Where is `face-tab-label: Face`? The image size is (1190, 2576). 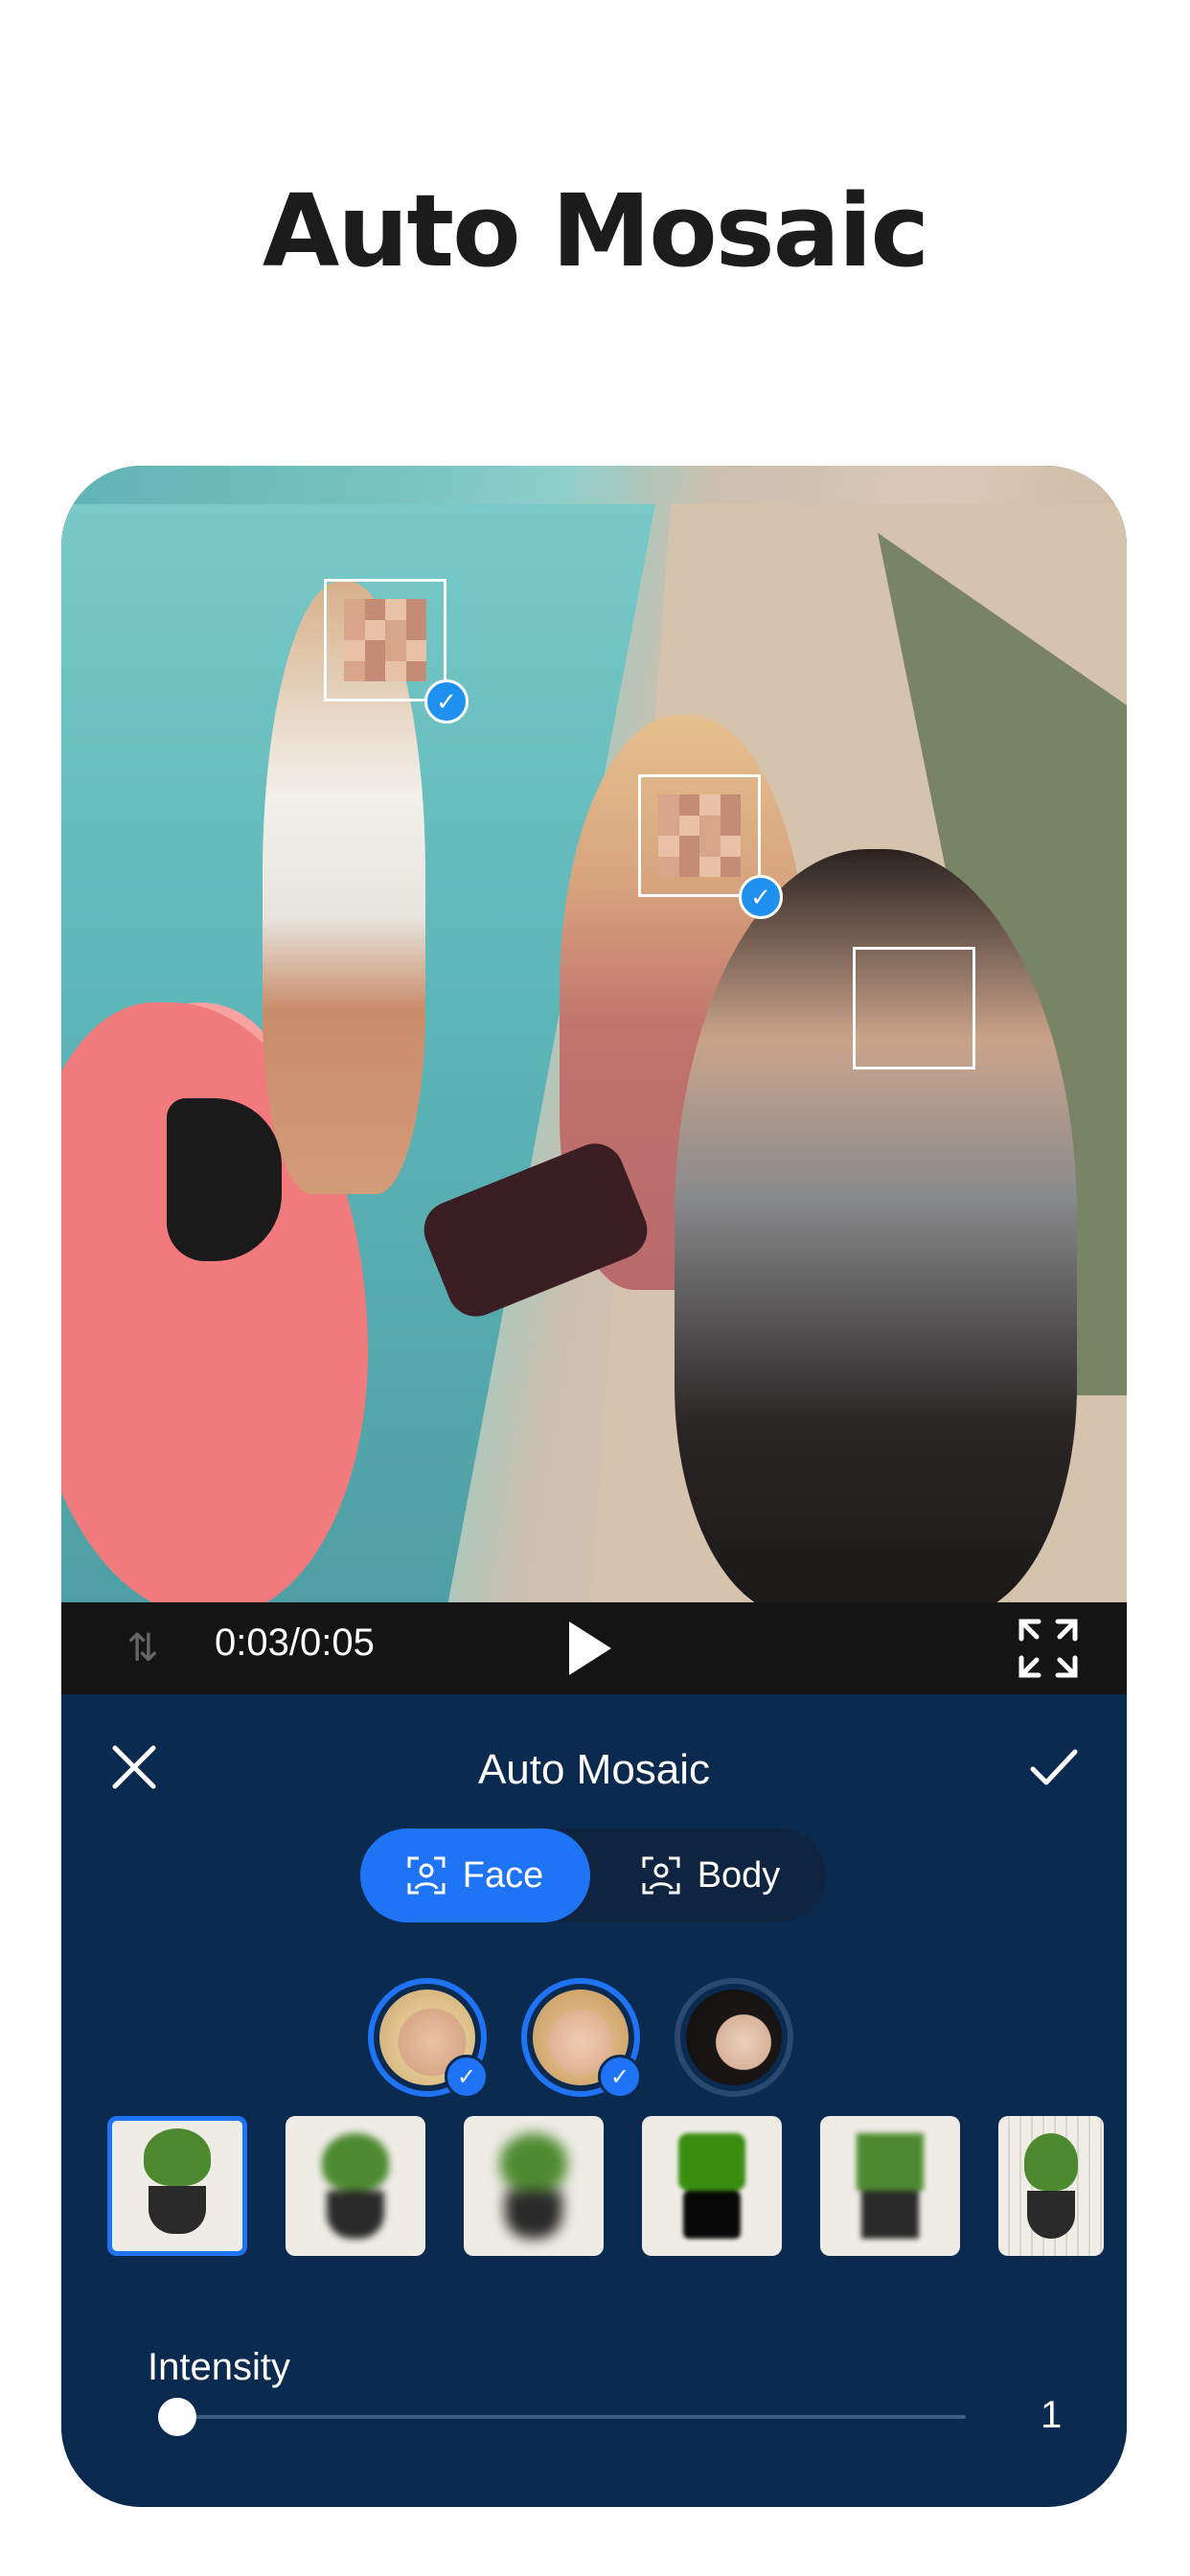 face-tab-label: Face is located at coordinates (503, 1875).